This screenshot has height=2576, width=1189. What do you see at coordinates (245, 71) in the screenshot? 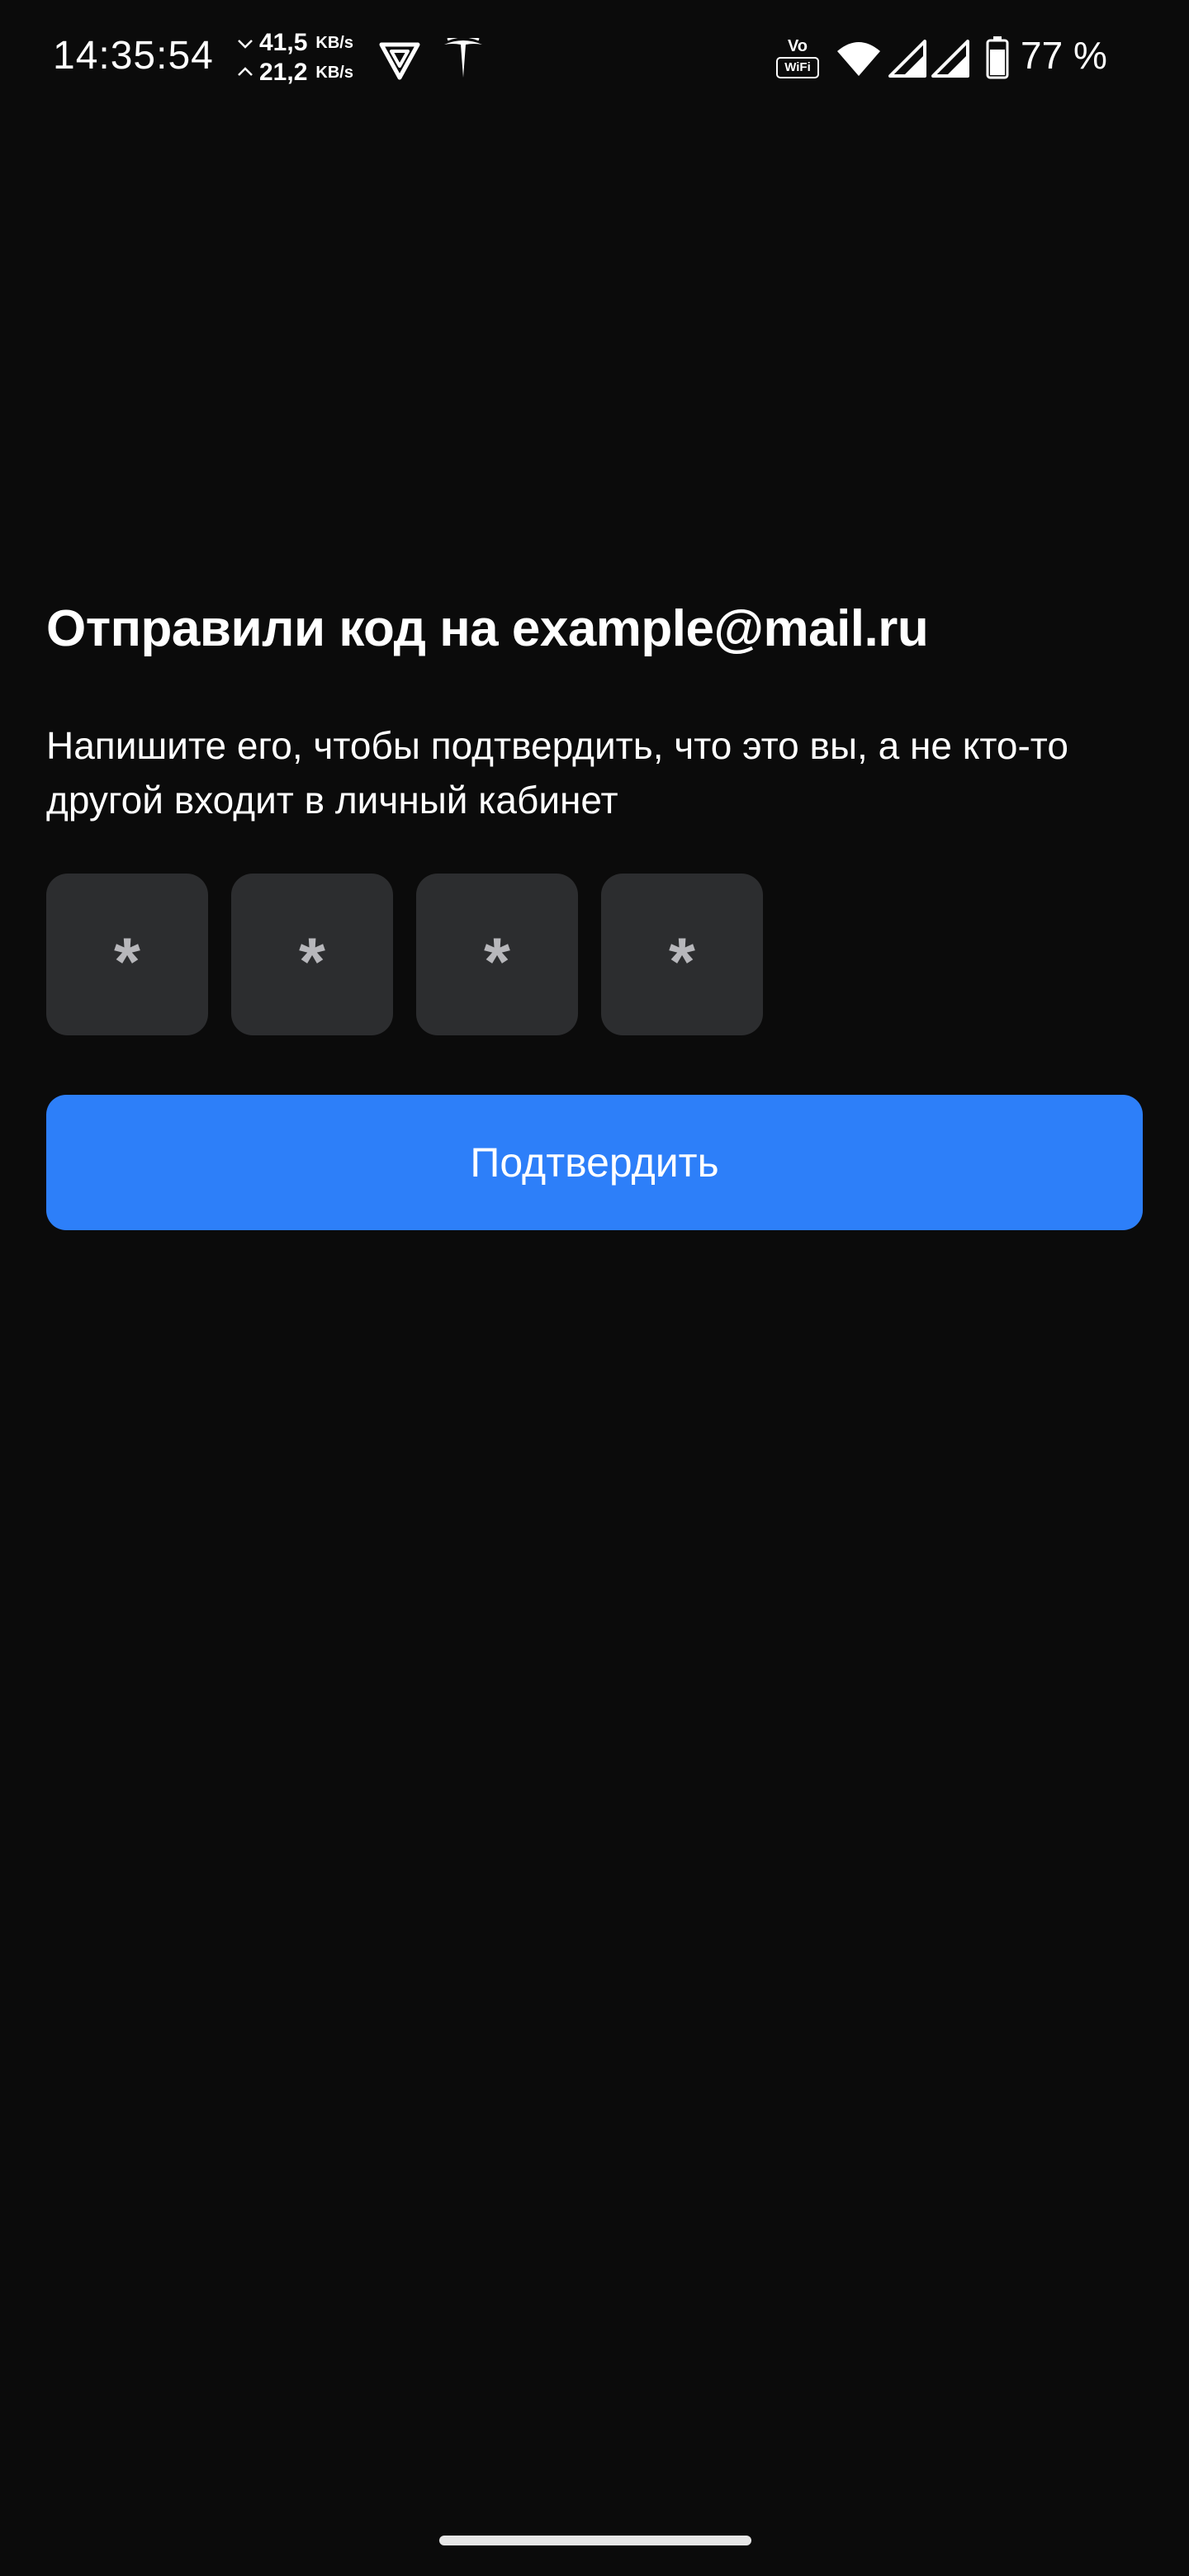
I see `upload-arrow-icon` at bounding box center [245, 71].